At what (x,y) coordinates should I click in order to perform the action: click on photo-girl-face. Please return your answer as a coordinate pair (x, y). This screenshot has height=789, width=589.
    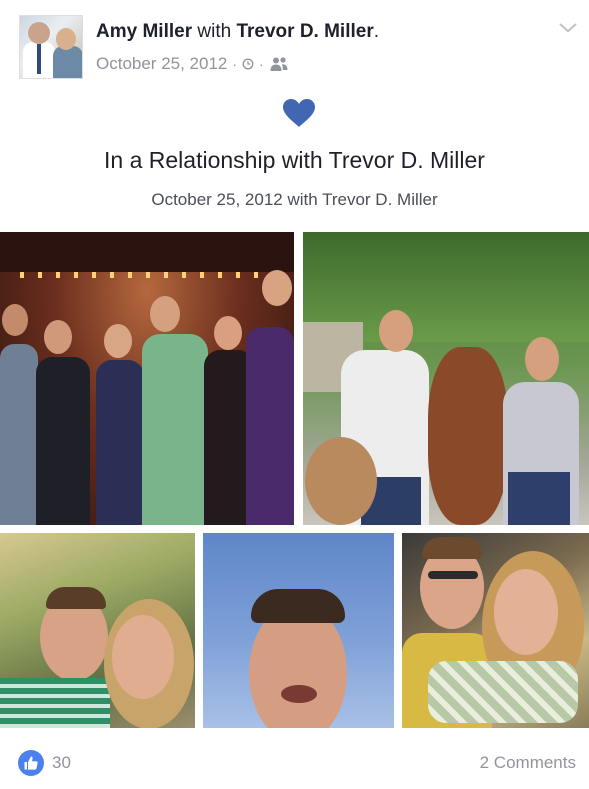
    Looking at the image, I should click on (143, 657).